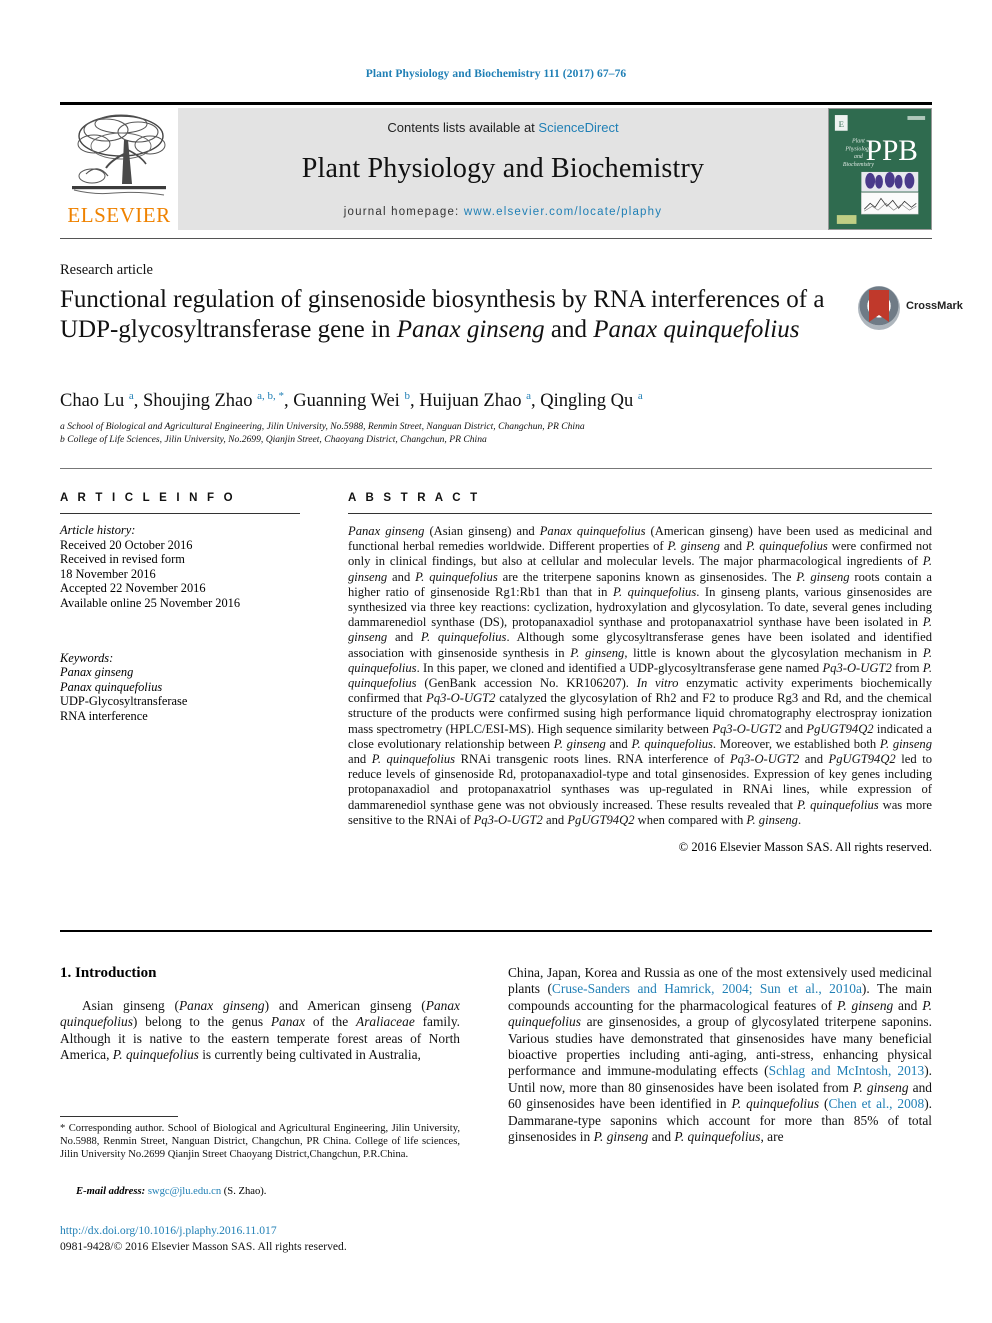 Image resolution: width=992 pixels, height=1323 pixels. Describe the element at coordinates (63, 1128) in the screenshot. I see `corresponding-marker: *` at that location.